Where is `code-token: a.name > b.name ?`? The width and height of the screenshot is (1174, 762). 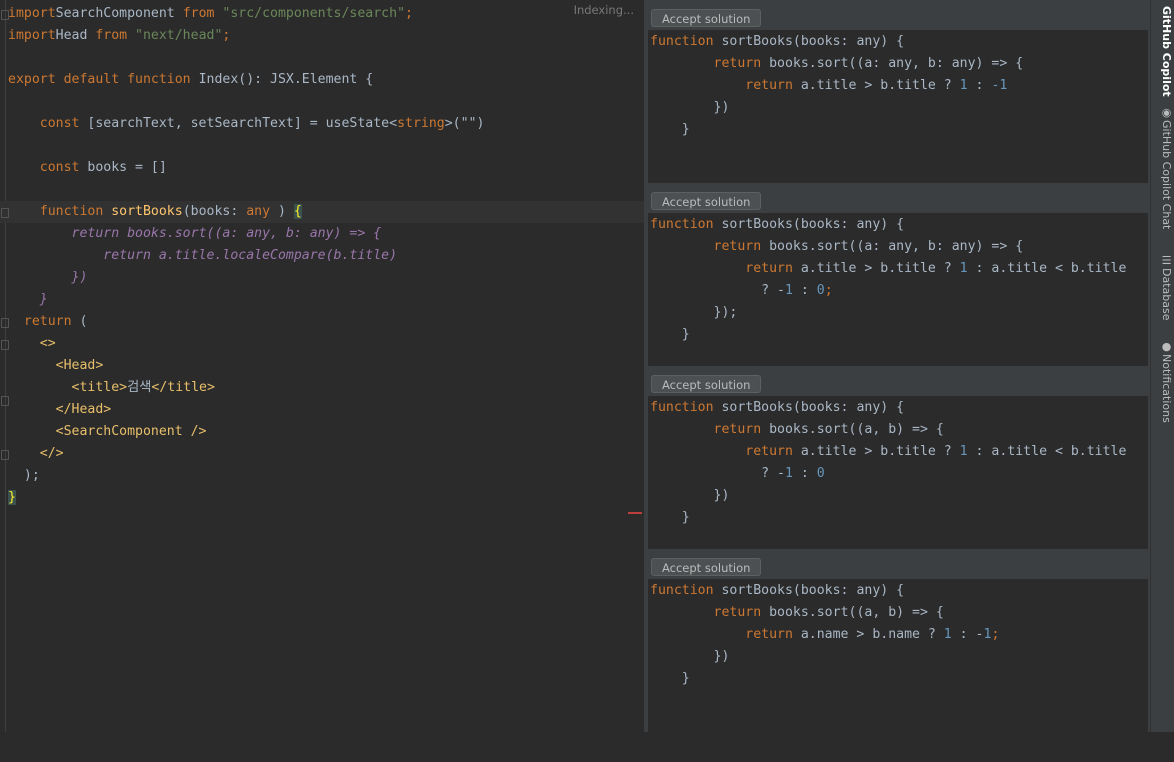
code-token: a.name > b.name ? is located at coordinates (872, 634).